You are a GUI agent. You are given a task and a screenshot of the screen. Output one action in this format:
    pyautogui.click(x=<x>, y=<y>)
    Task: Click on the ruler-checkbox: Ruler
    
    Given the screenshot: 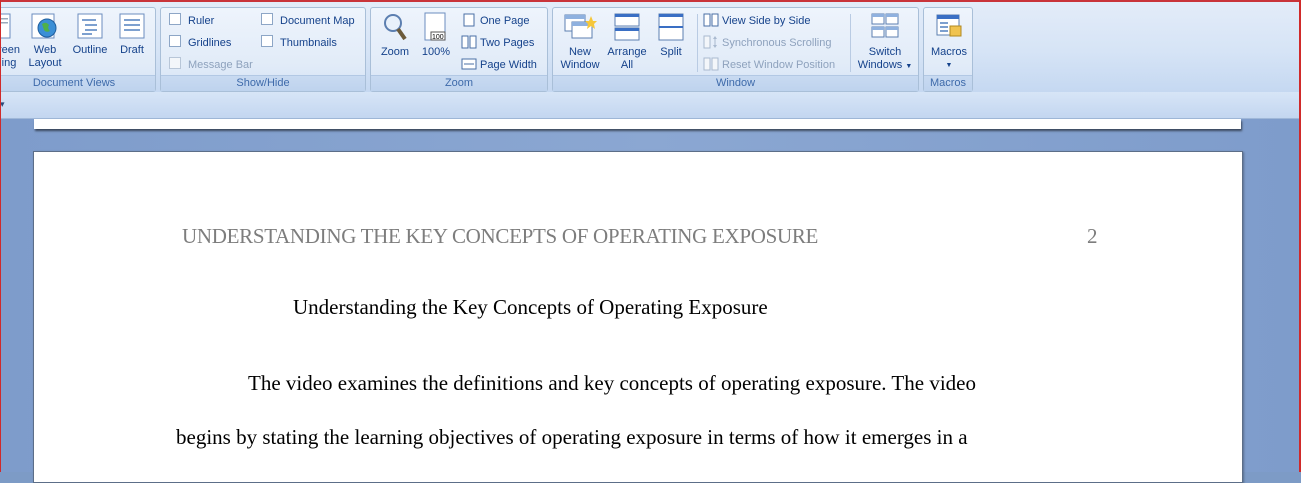 What is the action you would take?
    pyautogui.click(x=191, y=21)
    